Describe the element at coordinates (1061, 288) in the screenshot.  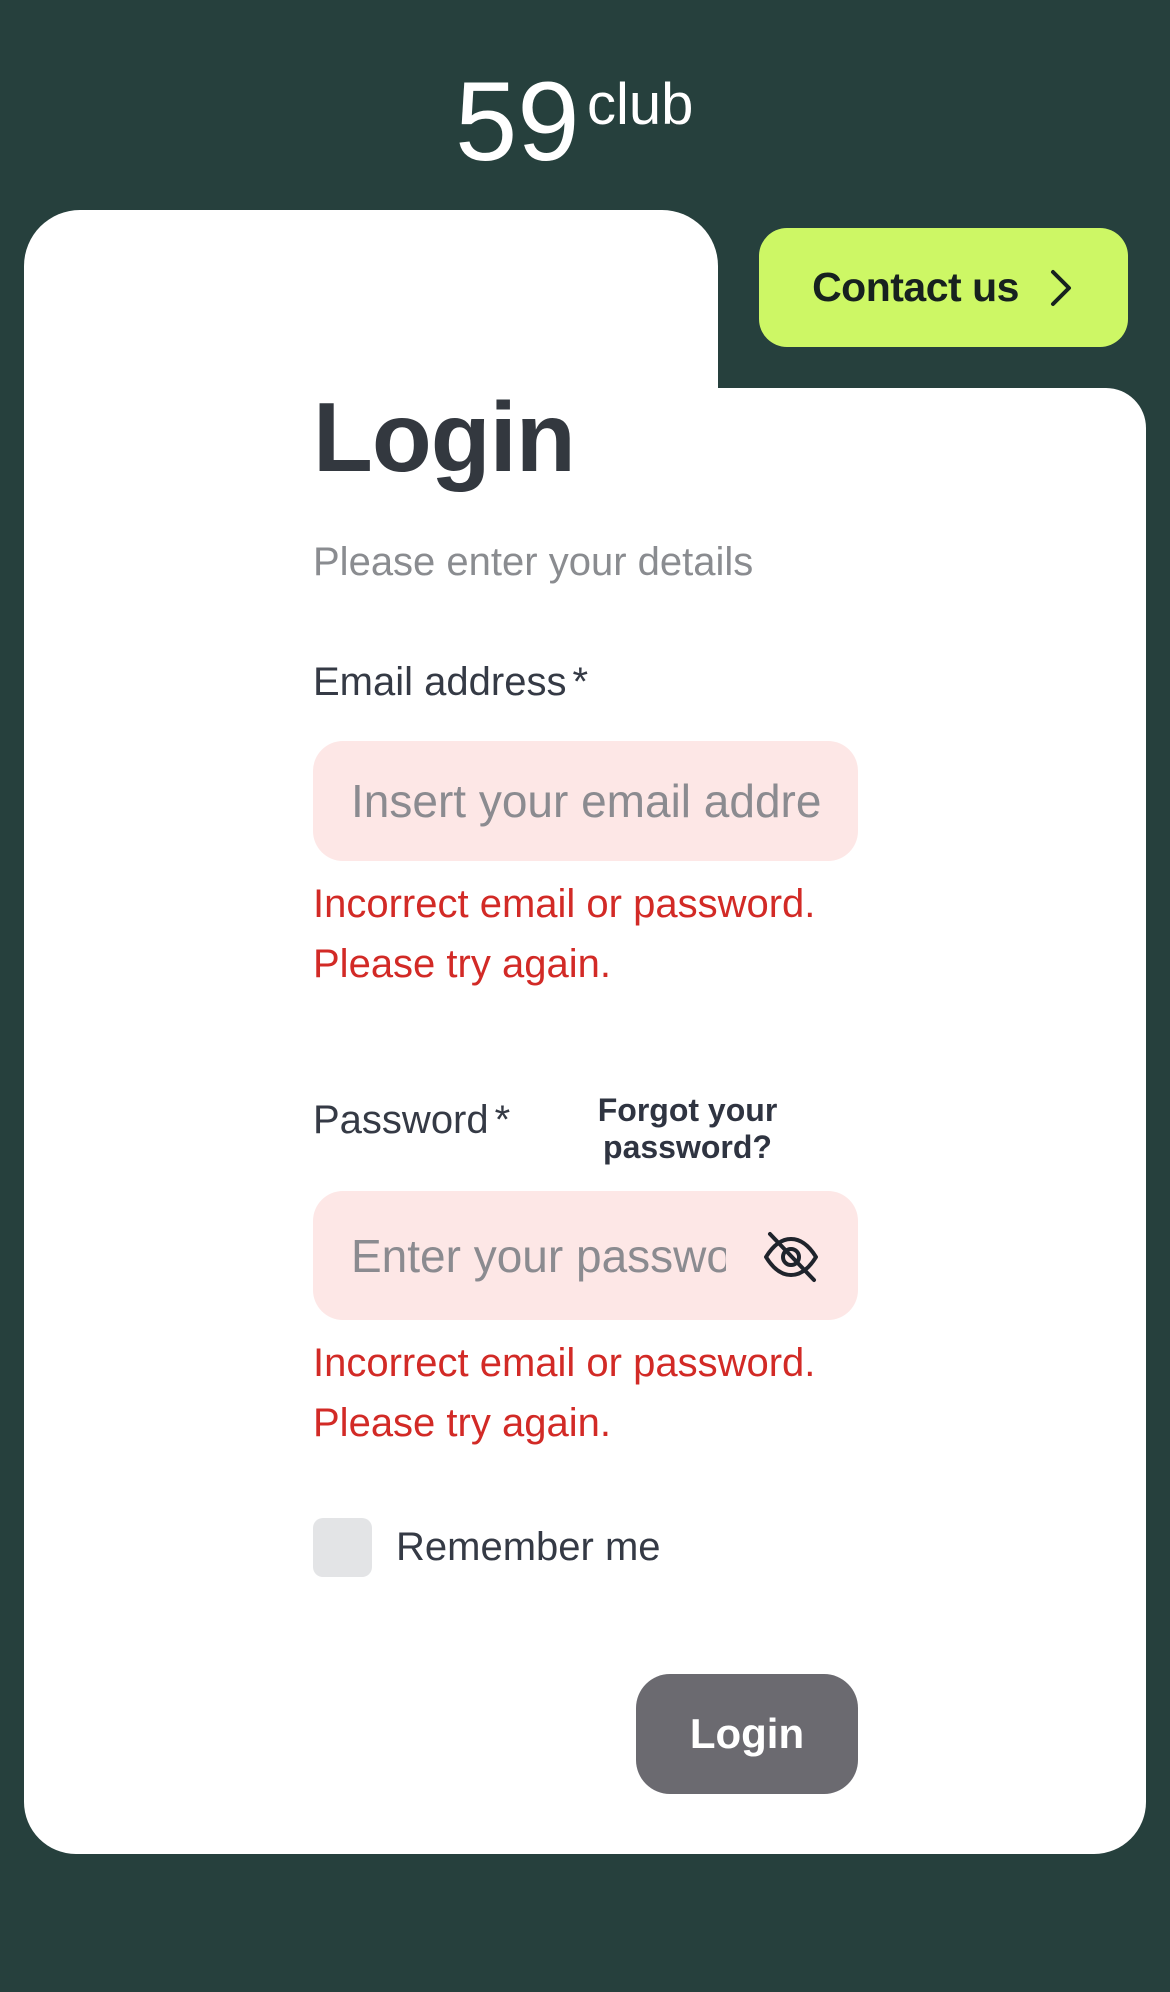
I see `chevron-right-icon` at that location.